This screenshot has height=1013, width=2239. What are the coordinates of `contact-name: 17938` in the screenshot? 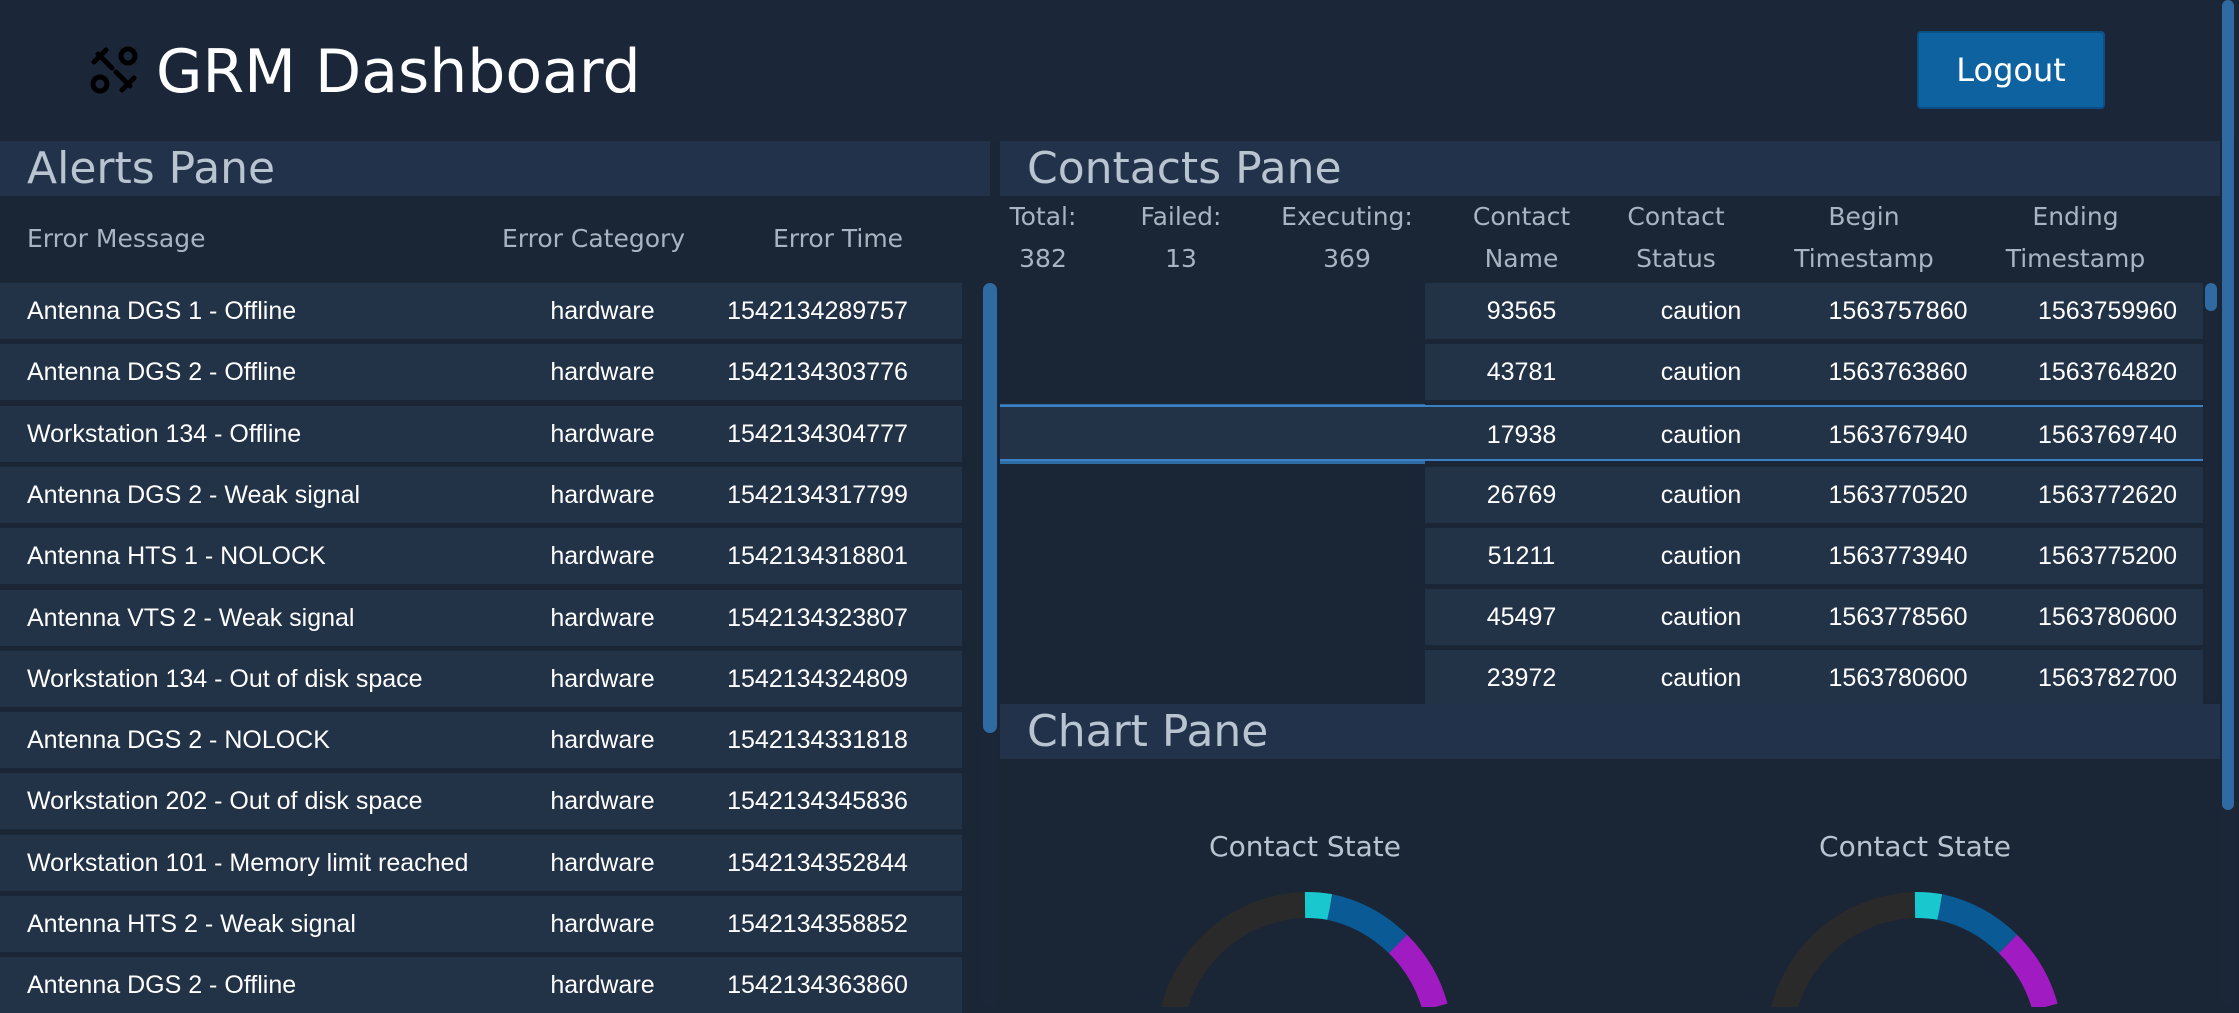 It's located at (1521, 435).